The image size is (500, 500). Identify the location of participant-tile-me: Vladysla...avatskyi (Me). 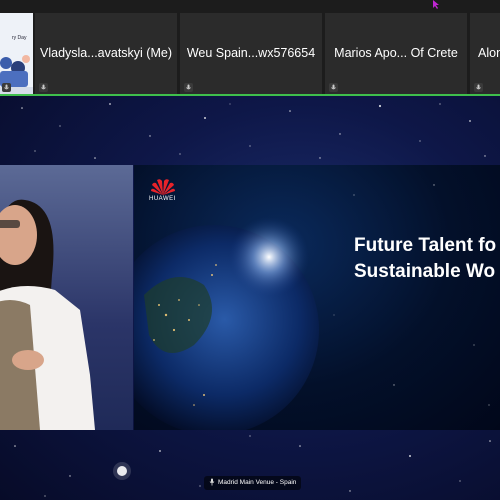
(106, 54).